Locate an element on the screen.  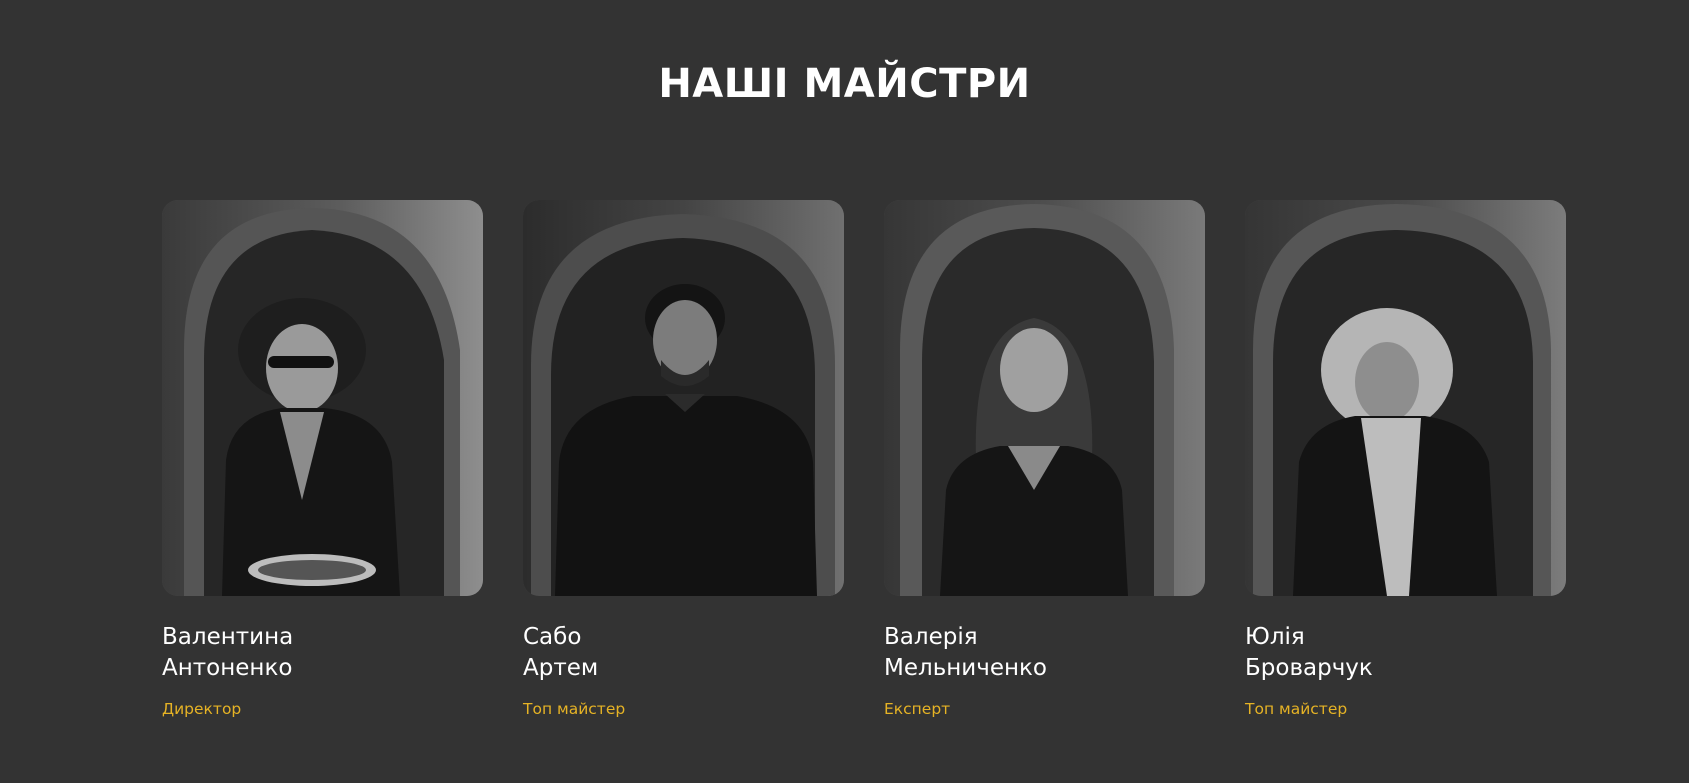
master-last-name: Мельниченко is located at coordinates (965, 668).